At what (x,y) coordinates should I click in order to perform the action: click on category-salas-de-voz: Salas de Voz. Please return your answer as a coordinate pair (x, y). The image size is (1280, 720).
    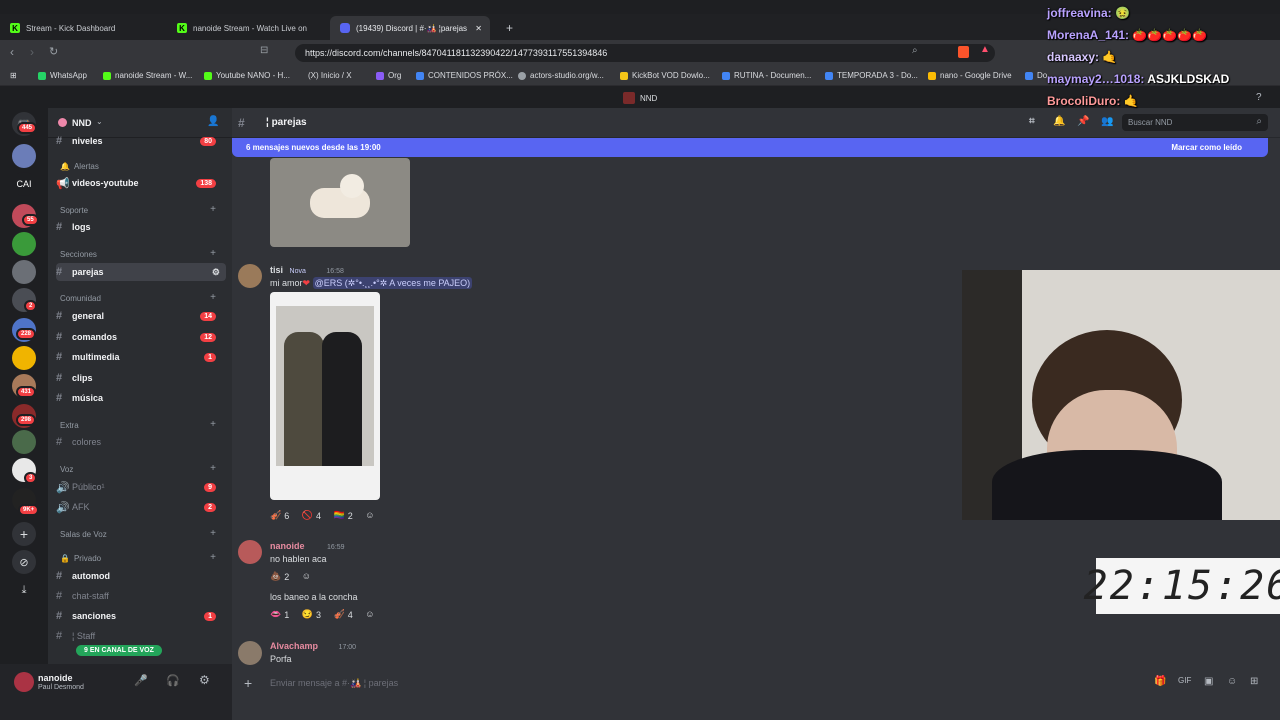
    Looking at the image, I should click on (83, 534).